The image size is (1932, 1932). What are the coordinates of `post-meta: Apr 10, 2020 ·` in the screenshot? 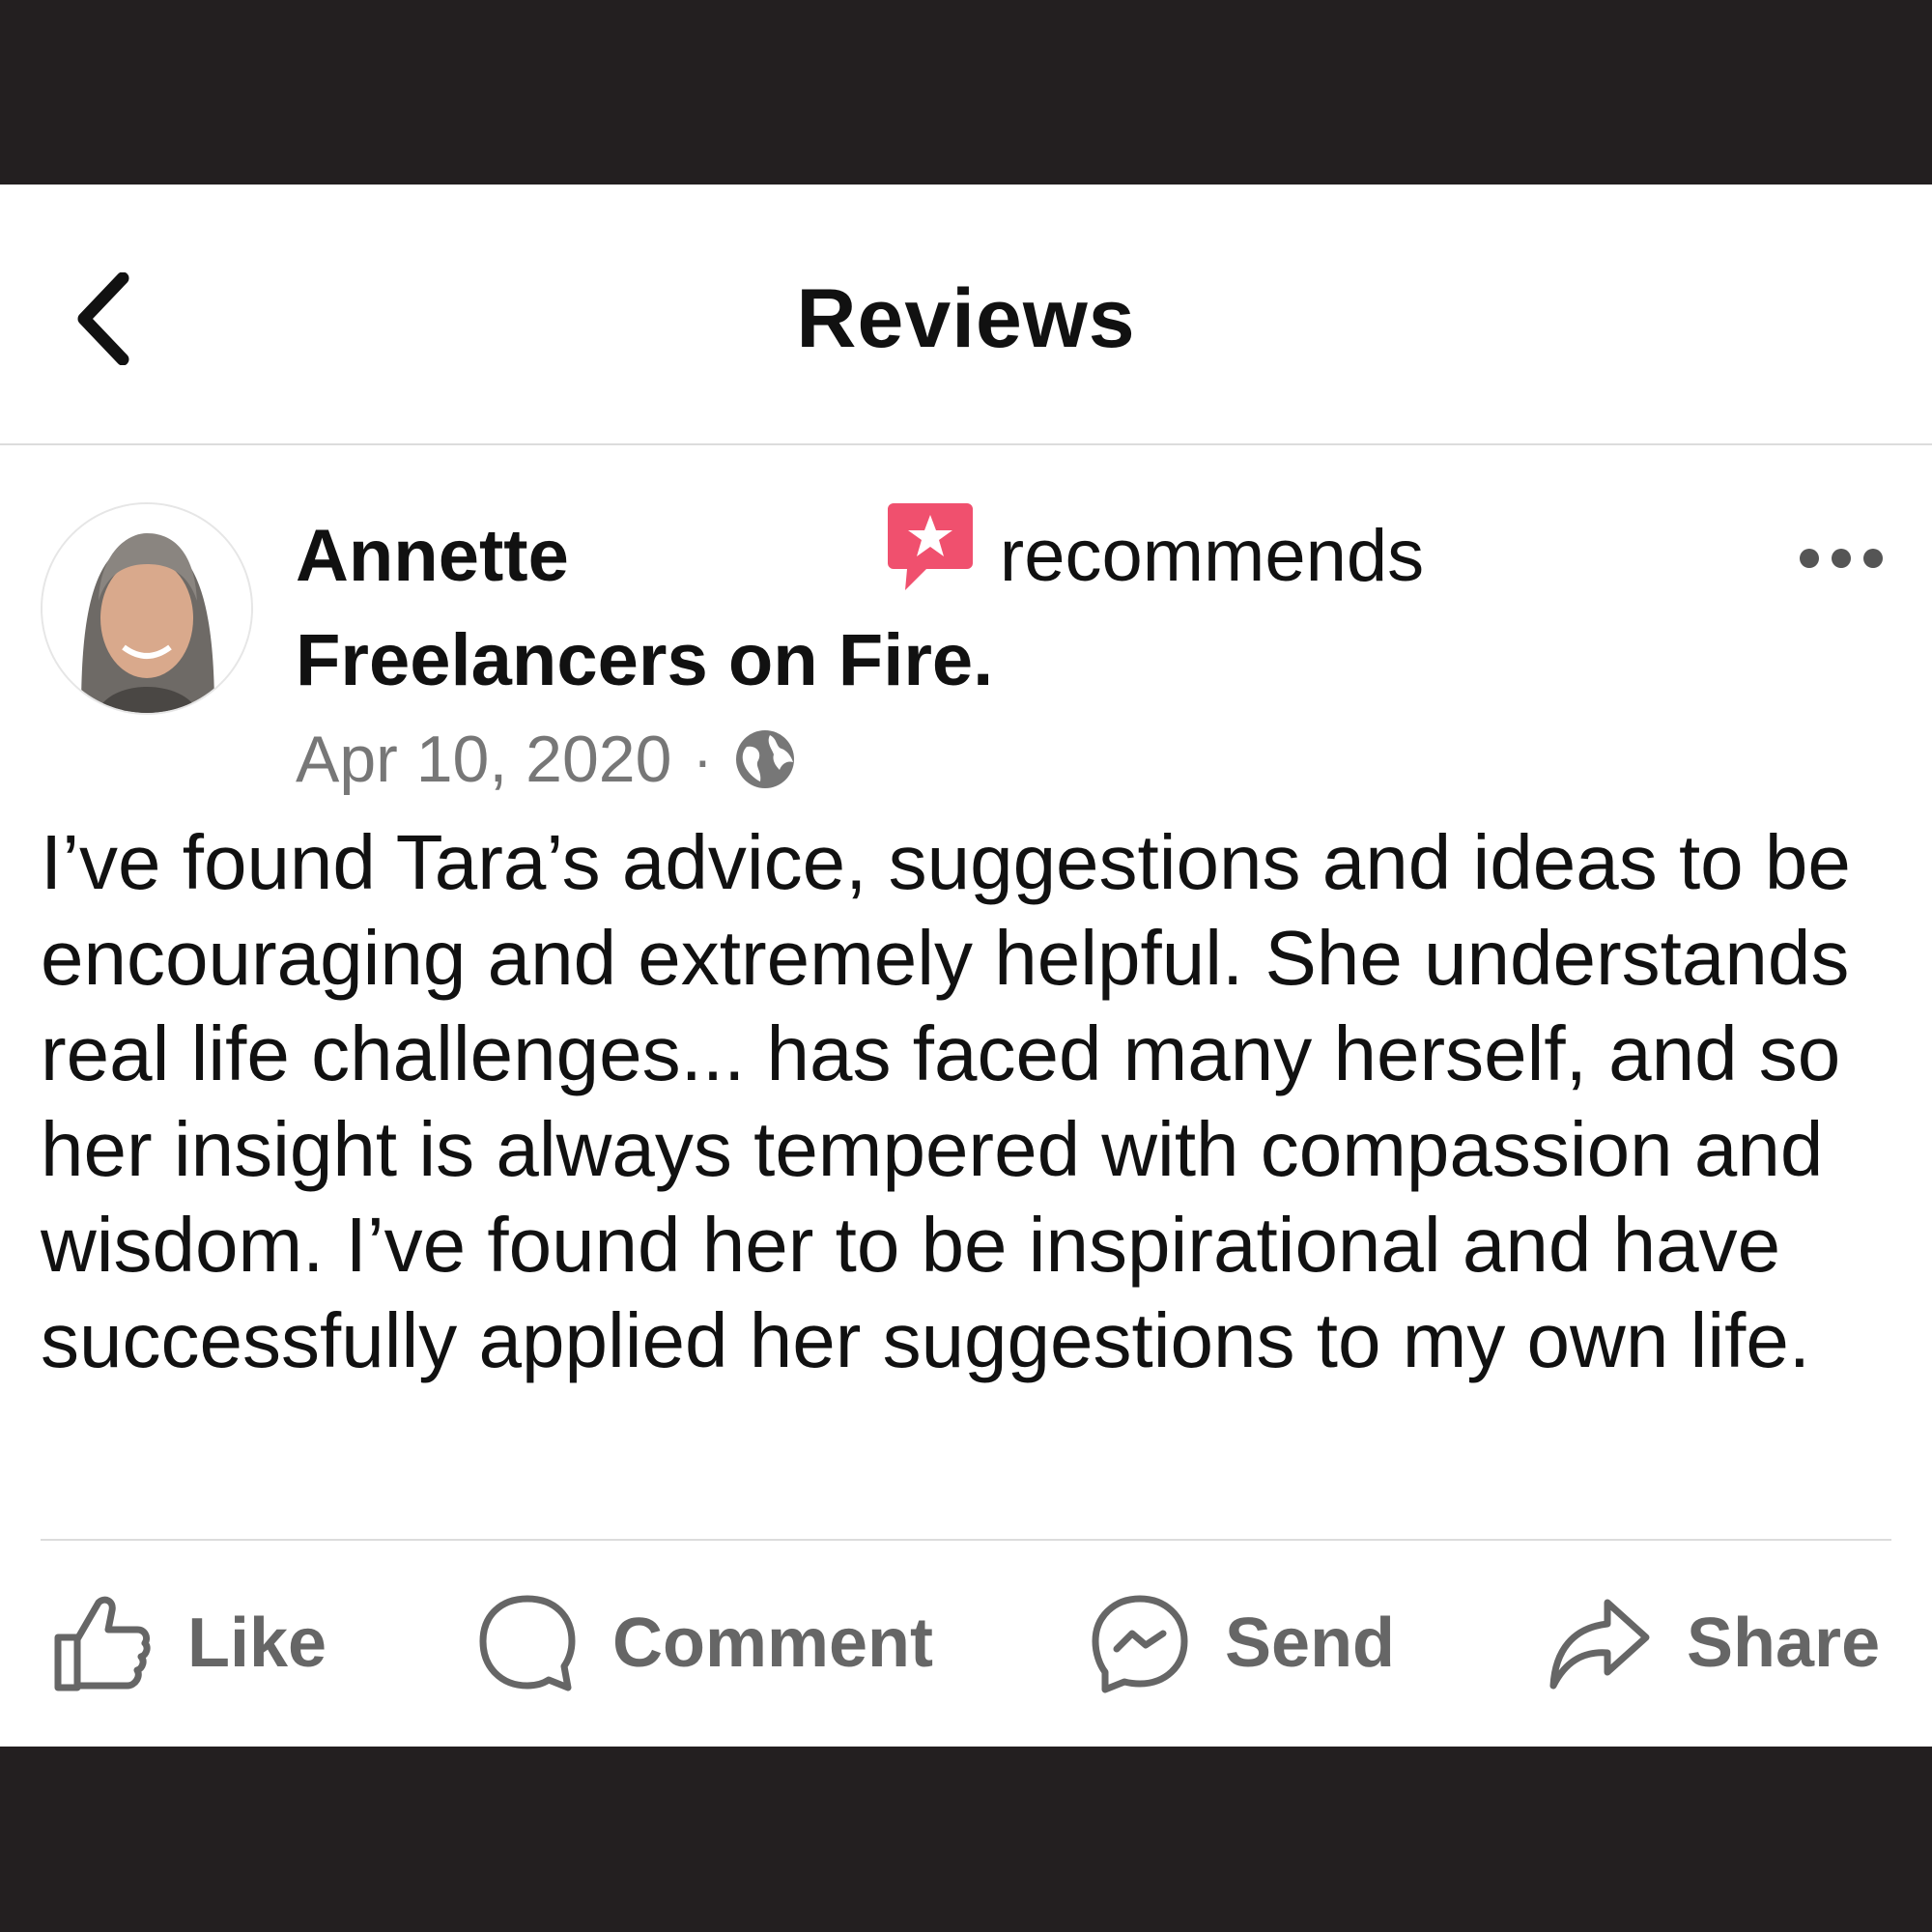 It's located at (546, 759).